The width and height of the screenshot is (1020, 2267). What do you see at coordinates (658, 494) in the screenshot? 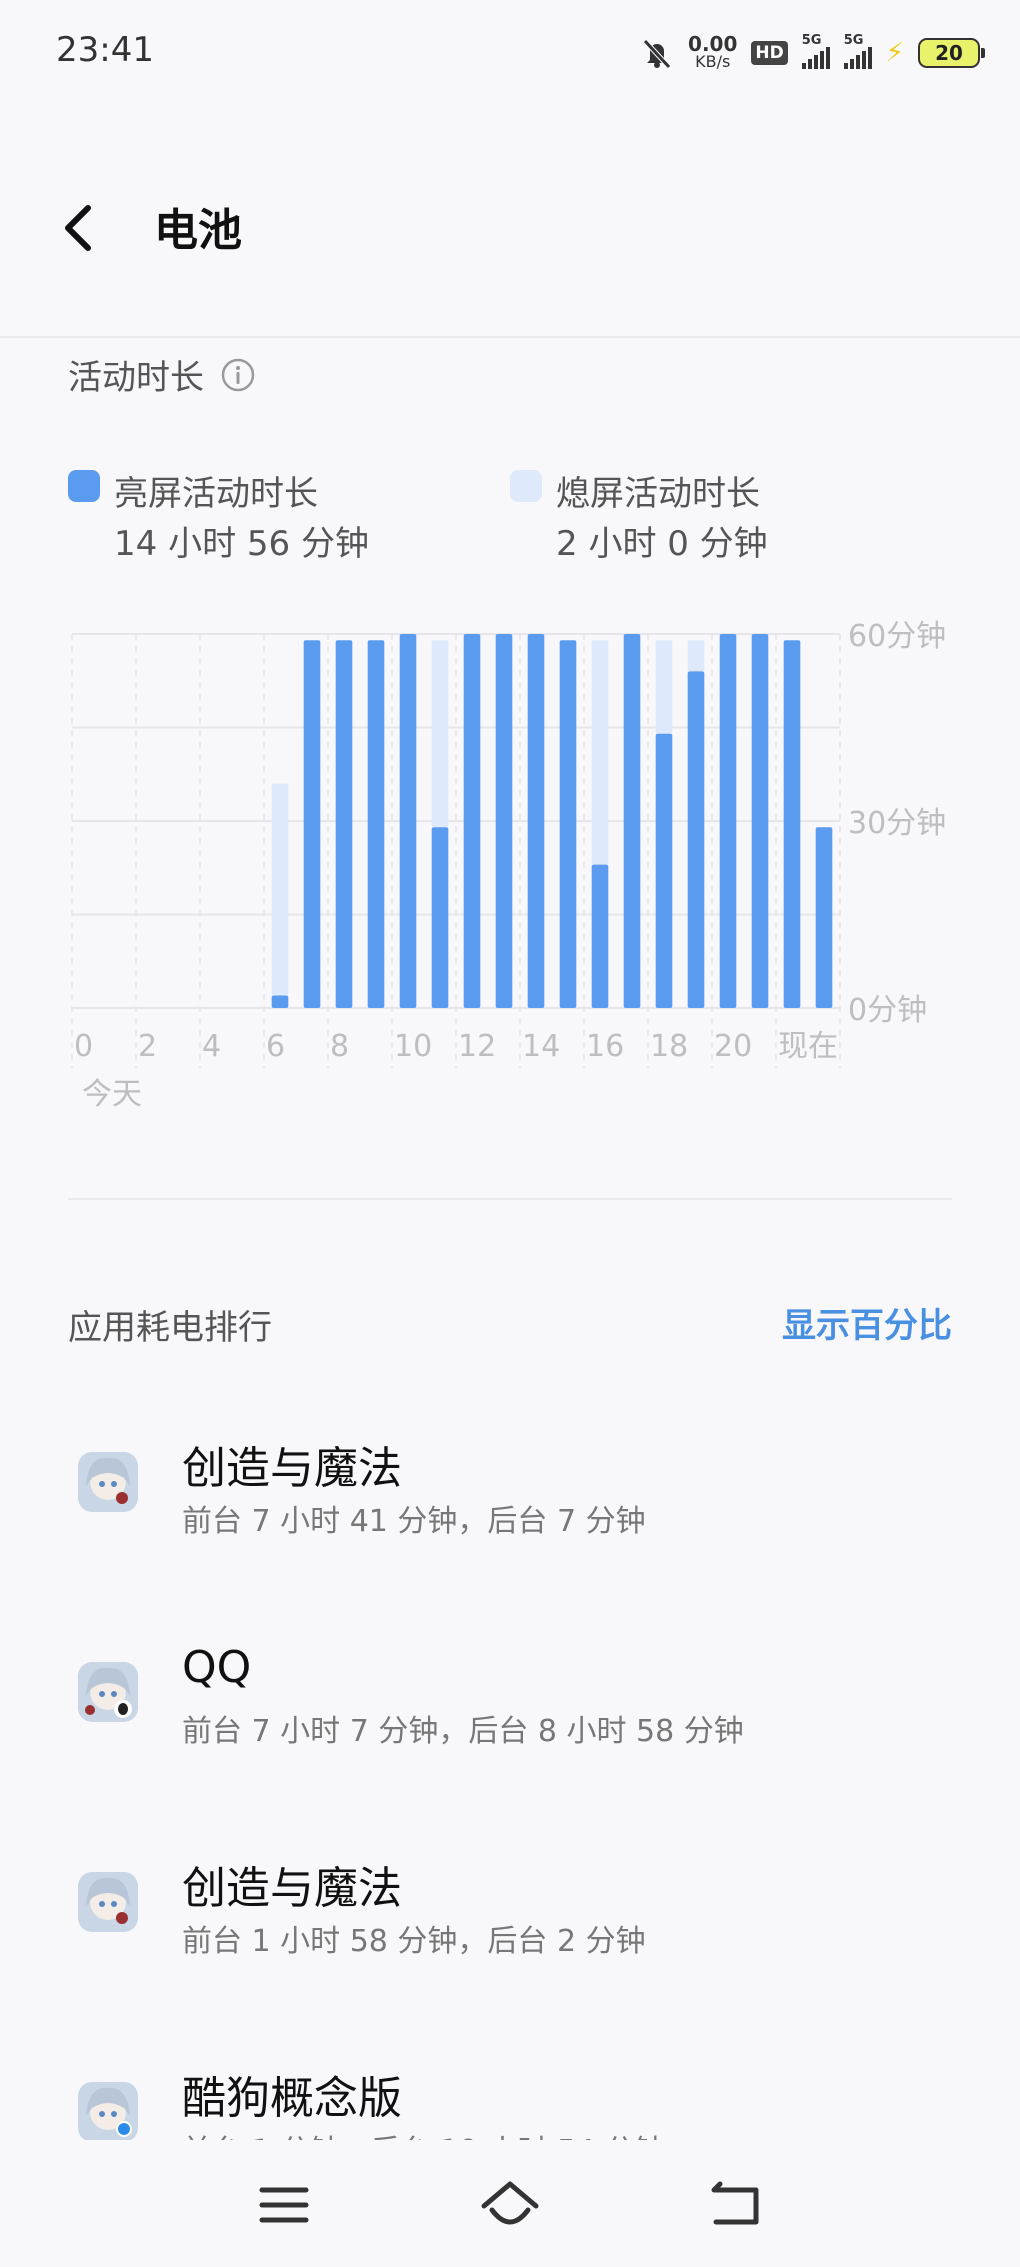
I see `legend-label: 熄屏活动时长` at bounding box center [658, 494].